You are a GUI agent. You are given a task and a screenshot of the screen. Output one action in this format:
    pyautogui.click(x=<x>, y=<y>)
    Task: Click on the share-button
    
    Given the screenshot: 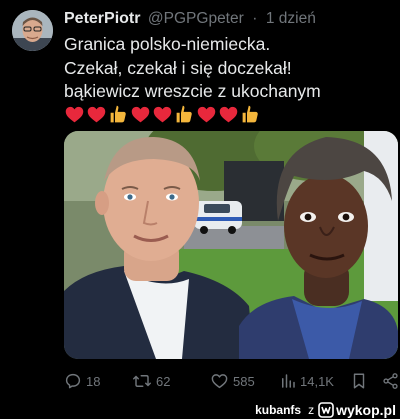 What is the action you would take?
    pyautogui.click(x=390, y=381)
    